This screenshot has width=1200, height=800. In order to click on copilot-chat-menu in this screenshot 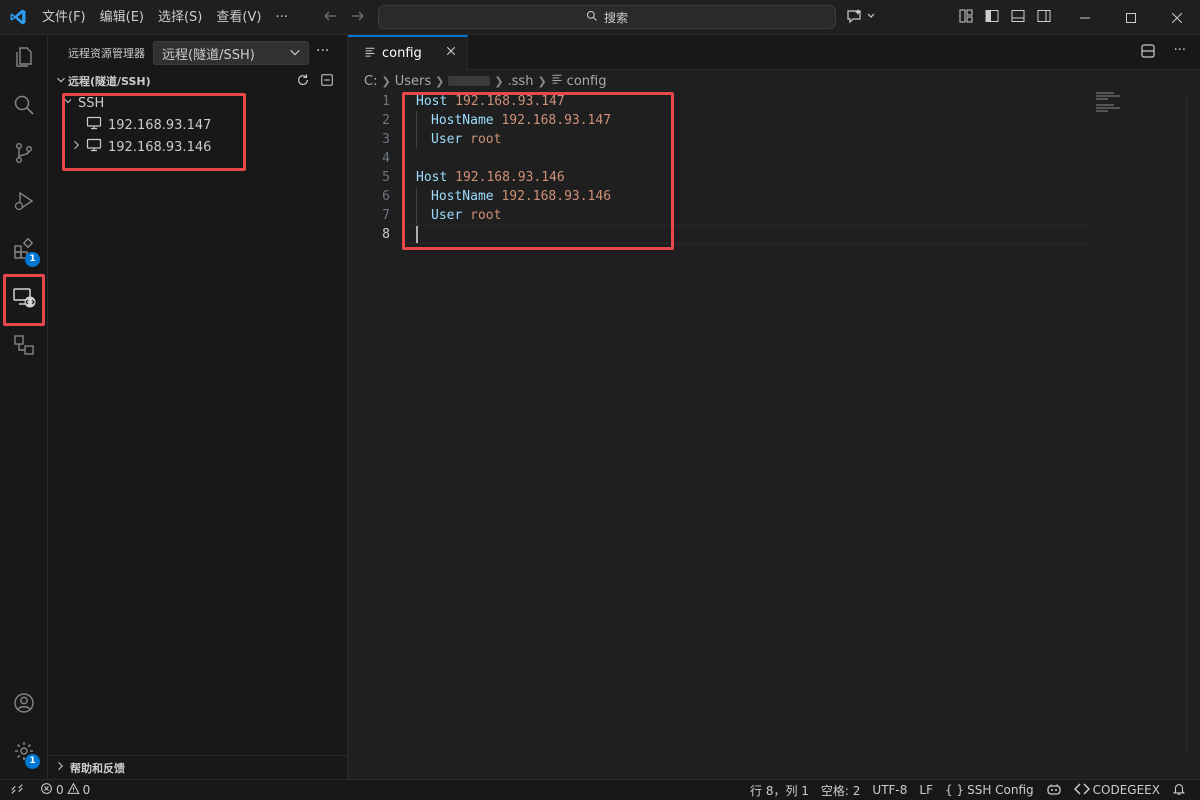, I will do `click(861, 17)`.